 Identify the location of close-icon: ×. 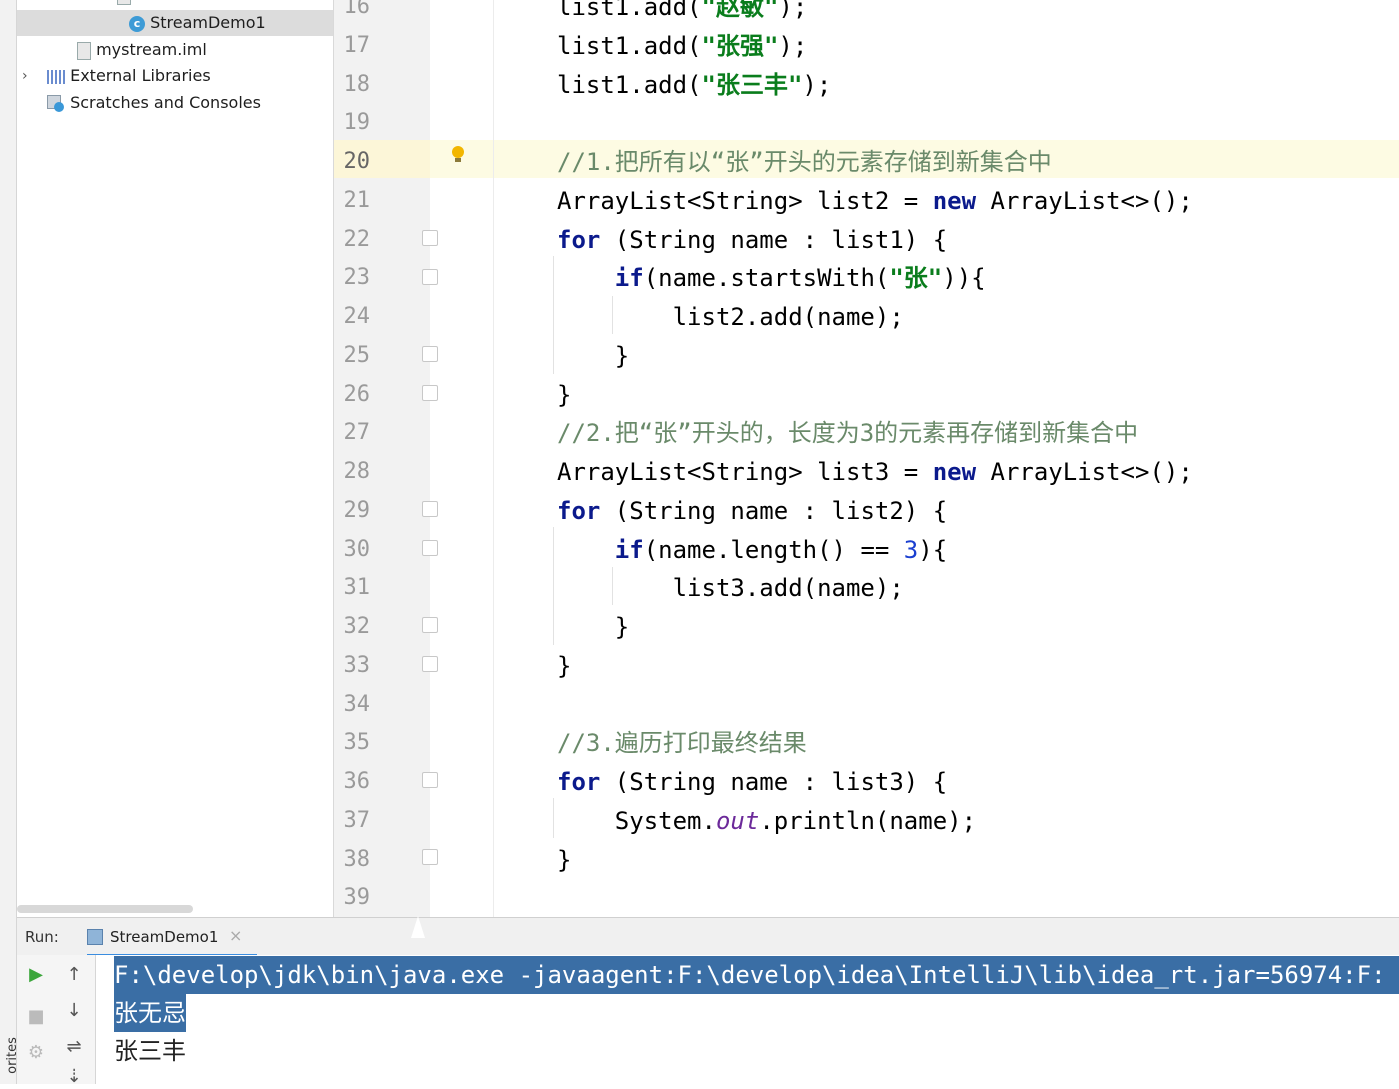
(235, 935).